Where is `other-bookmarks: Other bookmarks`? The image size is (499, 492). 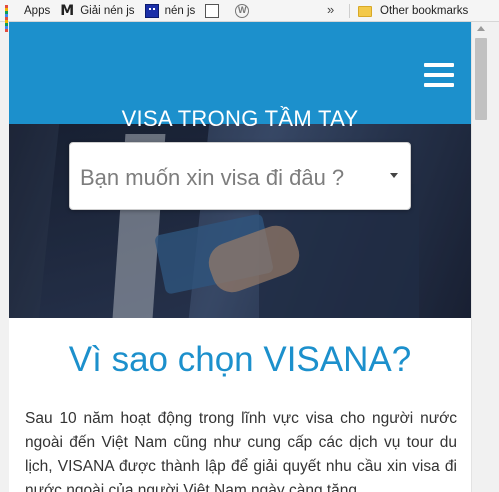 other-bookmarks: Other bookmarks is located at coordinates (413, 11).